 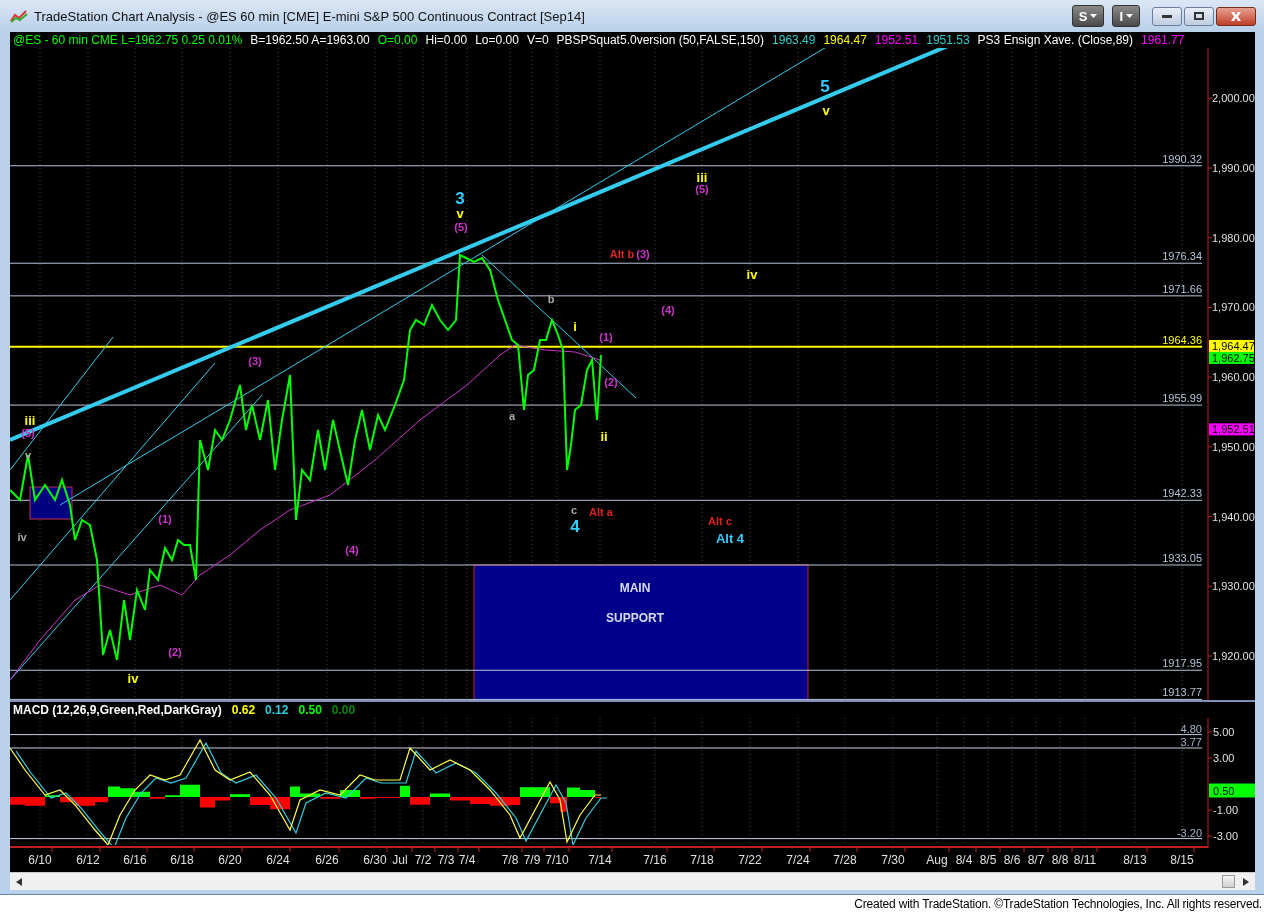 I want to click on maximize-icon, so click(x=1199, y=16).